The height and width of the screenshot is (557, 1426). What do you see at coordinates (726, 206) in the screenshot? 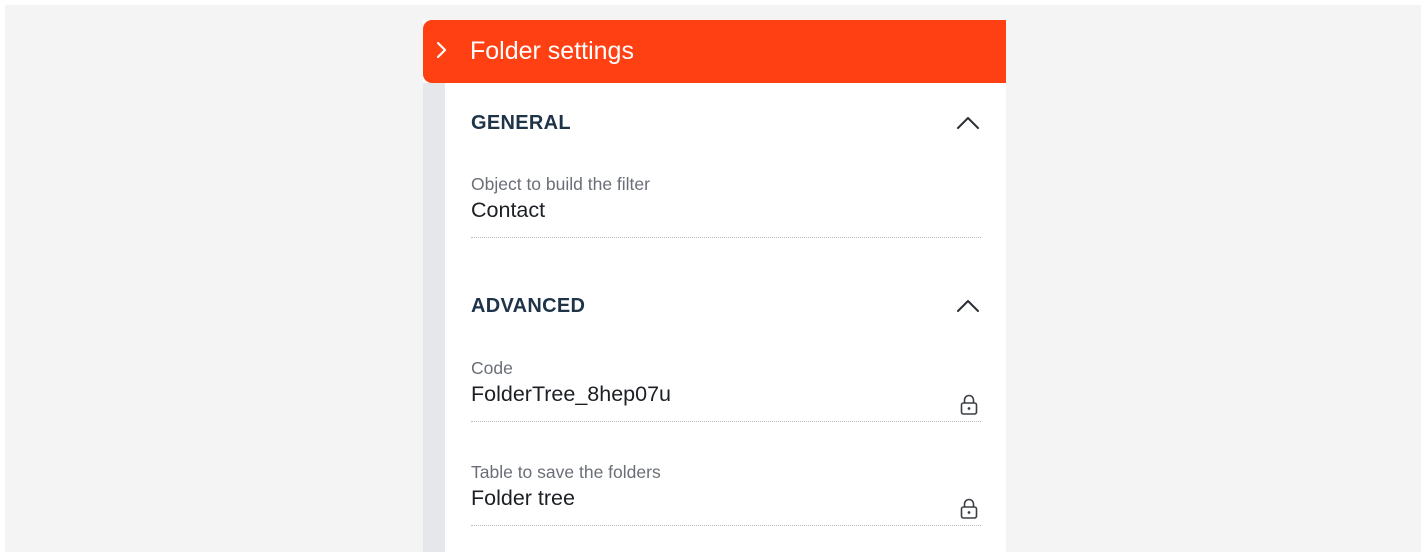
I see `object-filter-field: Object to build the filter Contact` at bounding box center [726, 206].